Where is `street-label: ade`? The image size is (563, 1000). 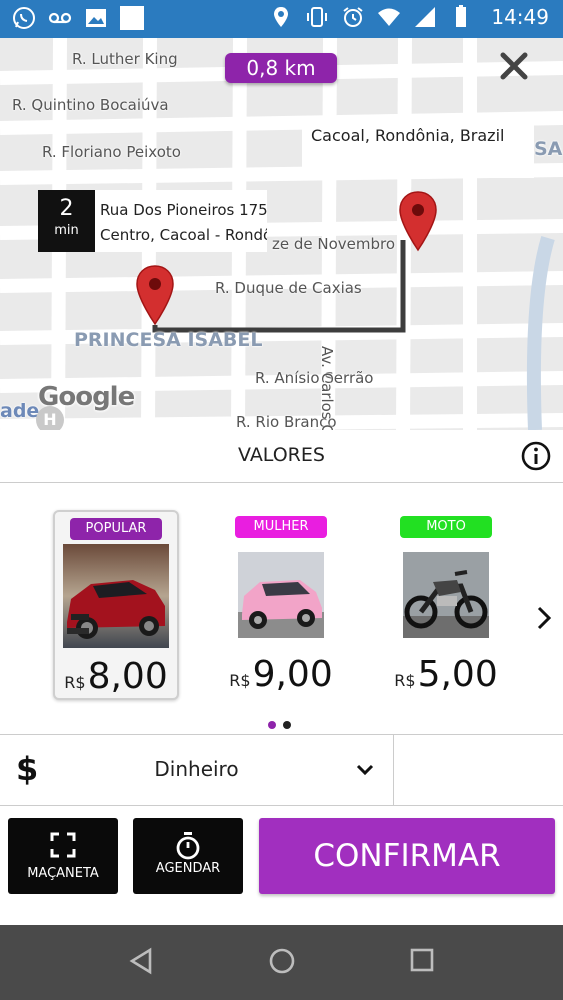 street-label: ade is located at coordinates (20, 411).